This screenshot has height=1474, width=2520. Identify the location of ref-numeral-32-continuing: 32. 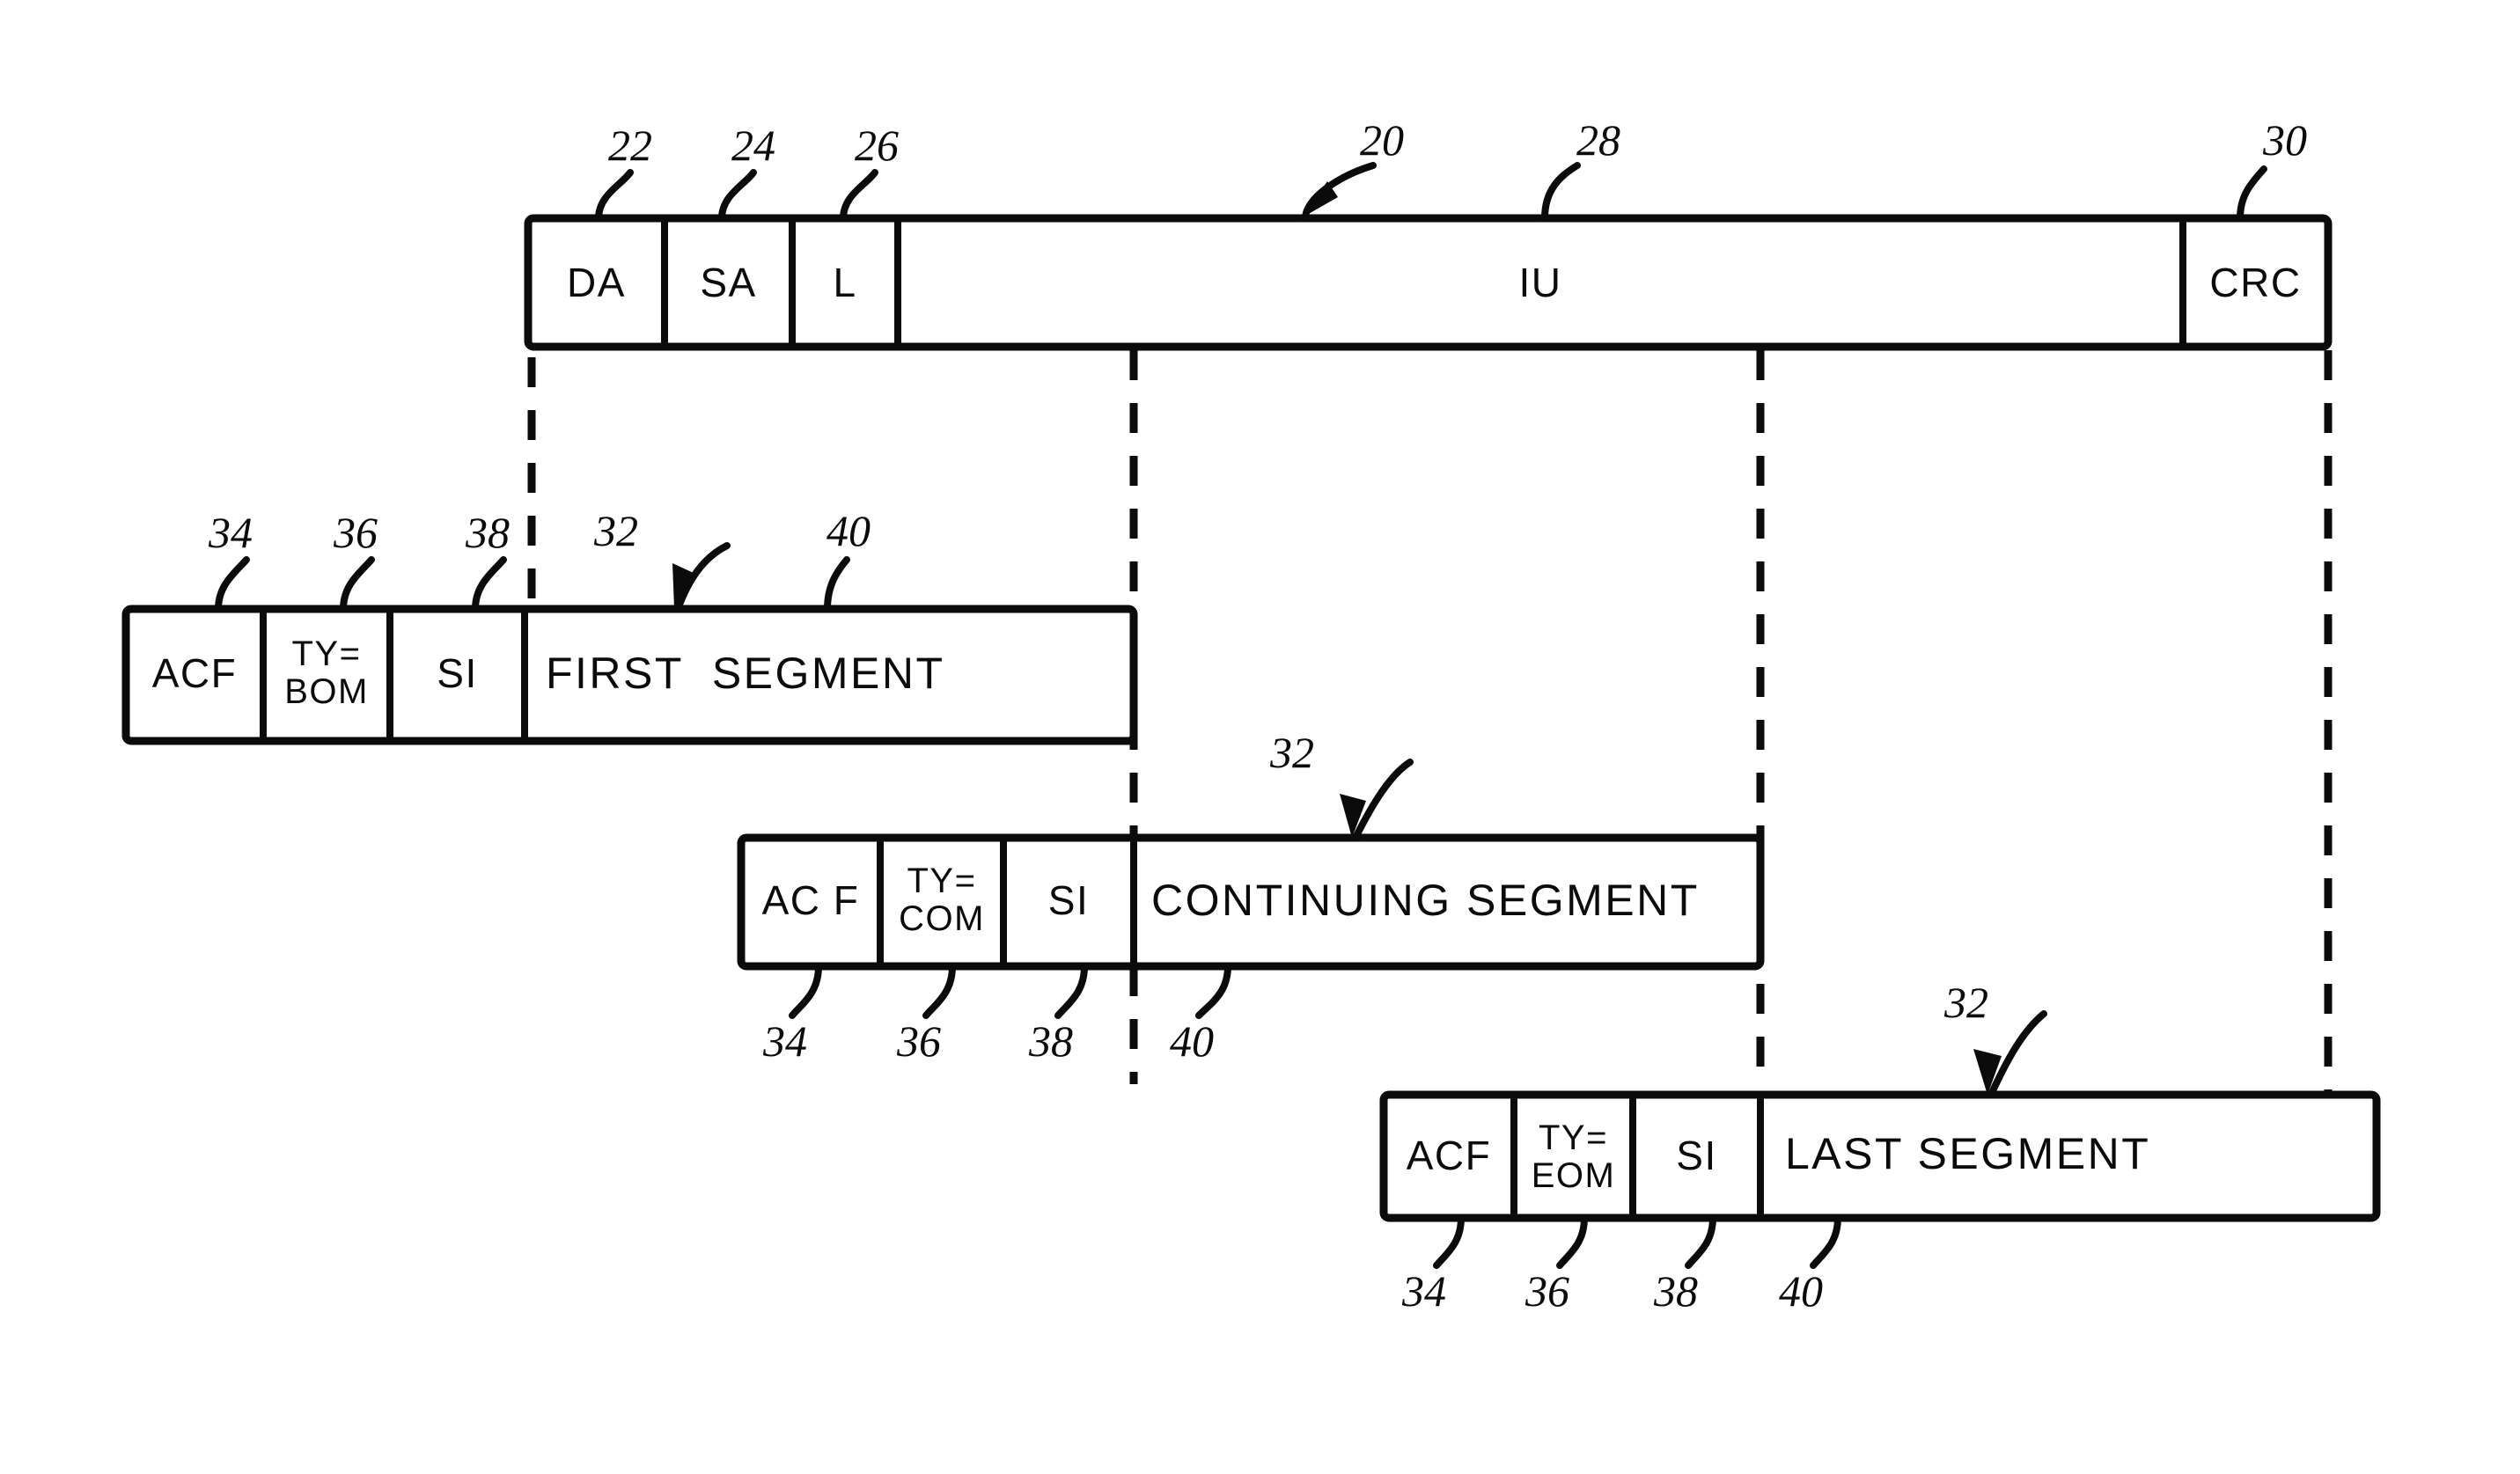
(1292, 753).